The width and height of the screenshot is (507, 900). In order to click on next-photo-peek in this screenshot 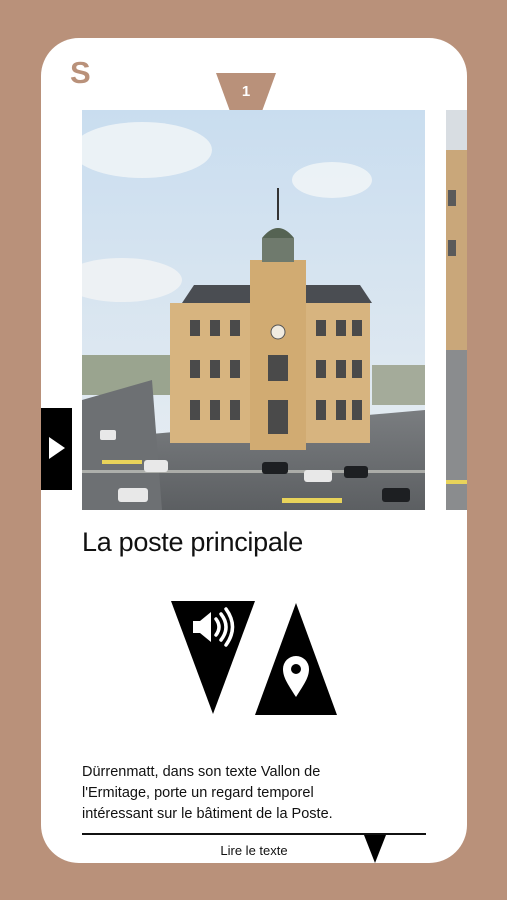, I will do `click(456, 310)`.